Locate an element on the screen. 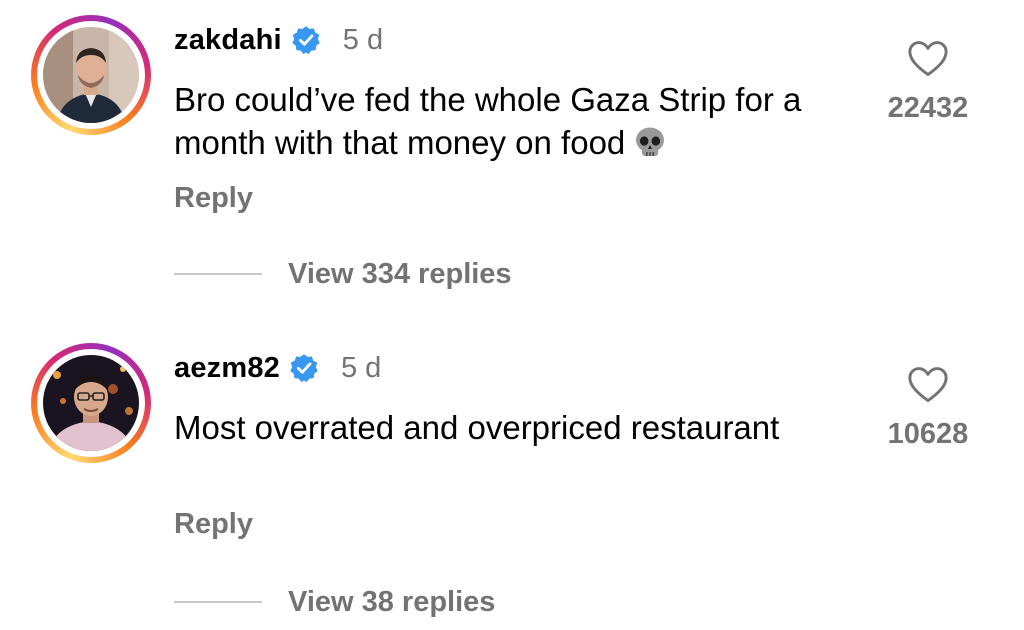 Image resolution: width=1024 pixels, height=630 pixels. view-replies-button: View 334 replies is located at coordinates (343, 274).